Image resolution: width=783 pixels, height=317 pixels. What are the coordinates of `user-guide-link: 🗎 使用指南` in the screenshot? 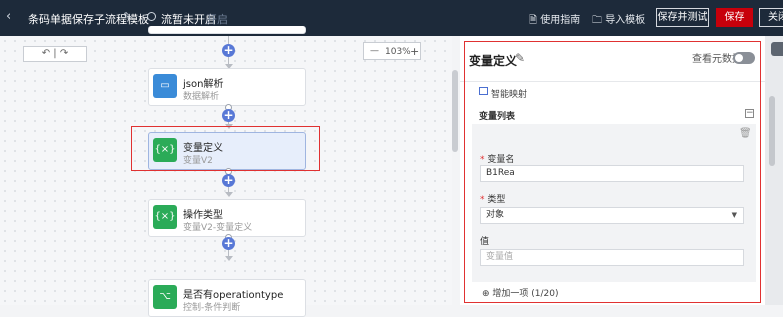 It's located at (554, 20).